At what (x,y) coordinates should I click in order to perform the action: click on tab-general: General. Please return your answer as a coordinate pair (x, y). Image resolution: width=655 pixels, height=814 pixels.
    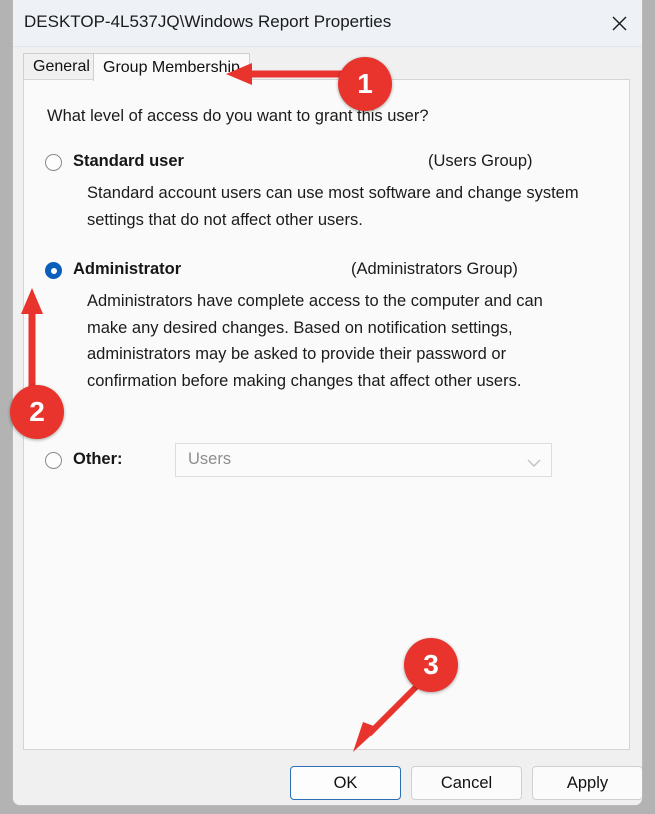
    Looking at the image, I should click on (61, 66).